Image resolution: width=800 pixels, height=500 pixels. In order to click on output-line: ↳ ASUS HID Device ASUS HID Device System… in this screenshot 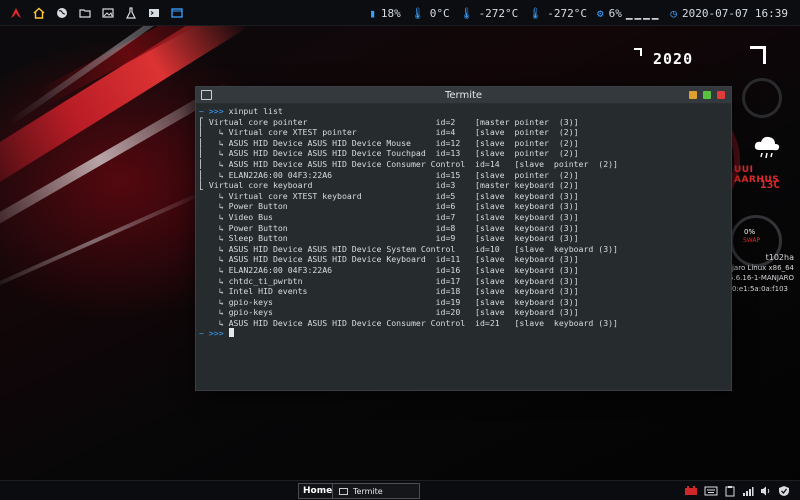, I will do `click(408, 248)`.